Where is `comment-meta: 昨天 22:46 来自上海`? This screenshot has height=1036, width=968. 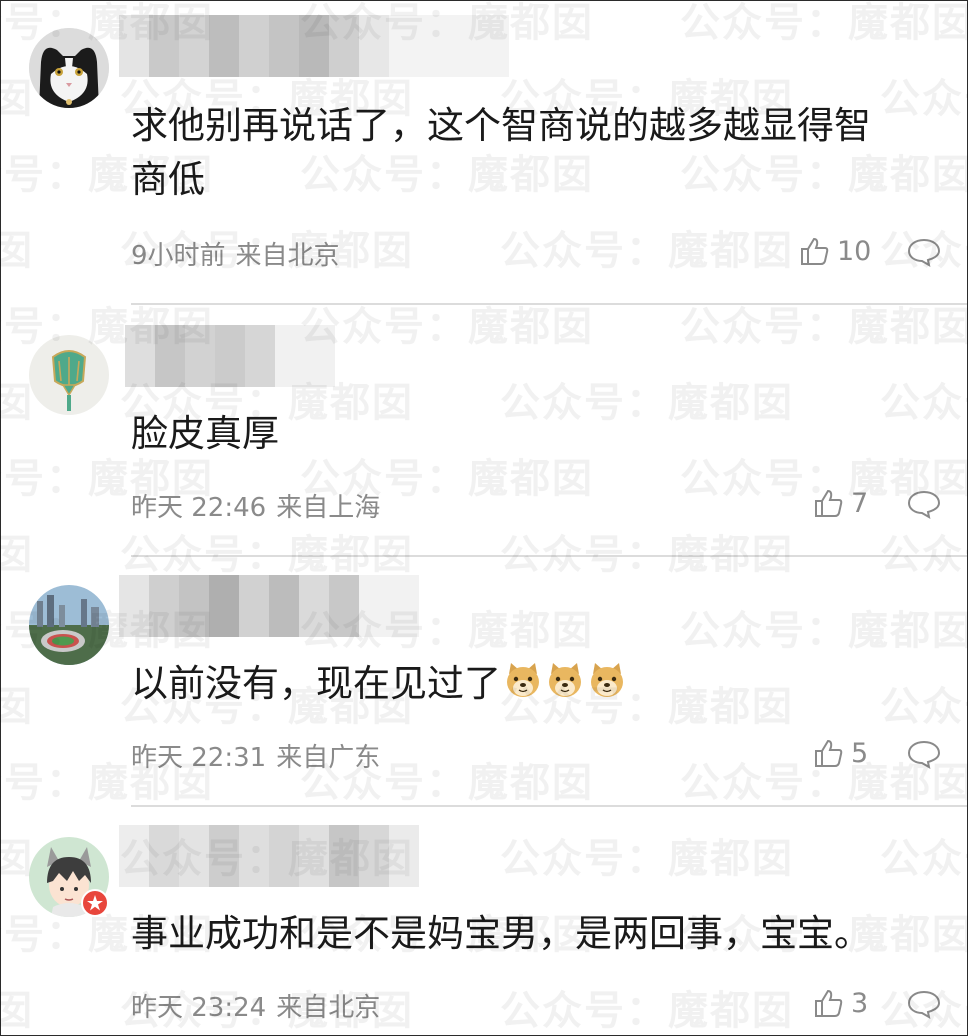 comment-meta: 昨天 22:46 来自上海 is located at coordinates (255, 505).